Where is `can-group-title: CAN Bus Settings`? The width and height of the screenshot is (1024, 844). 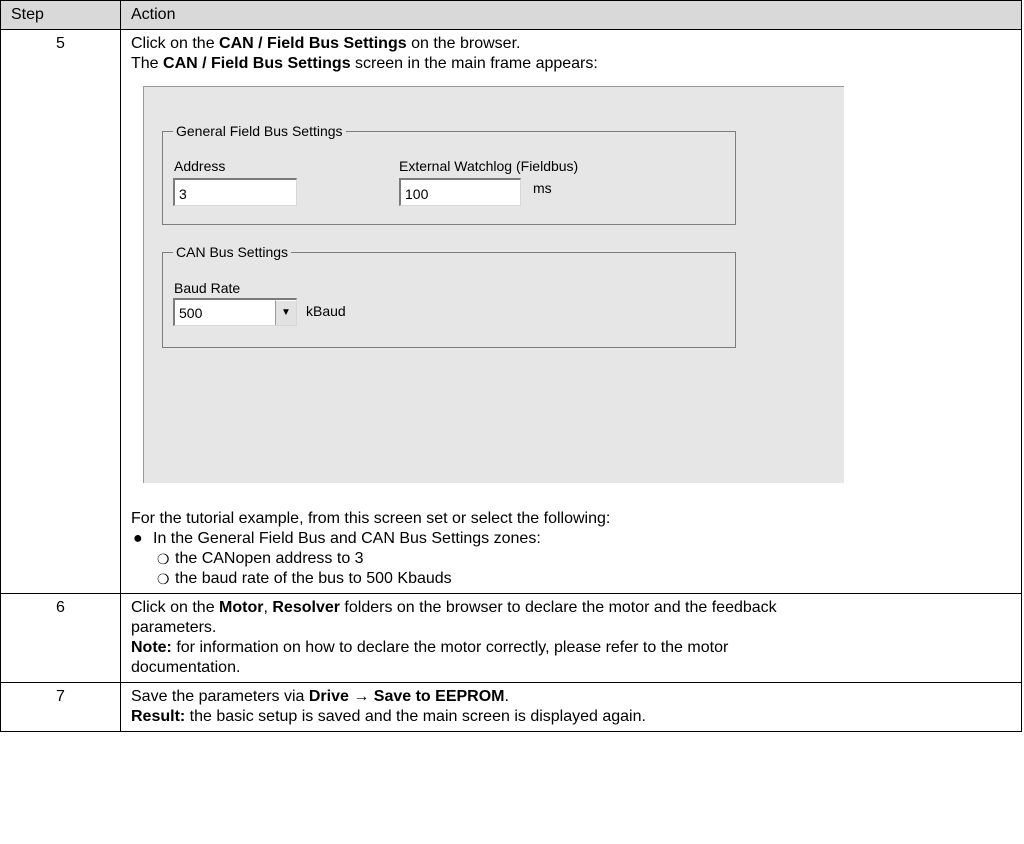
can-group-title: CAN Bus Settings is located at coordinates (232, 252).